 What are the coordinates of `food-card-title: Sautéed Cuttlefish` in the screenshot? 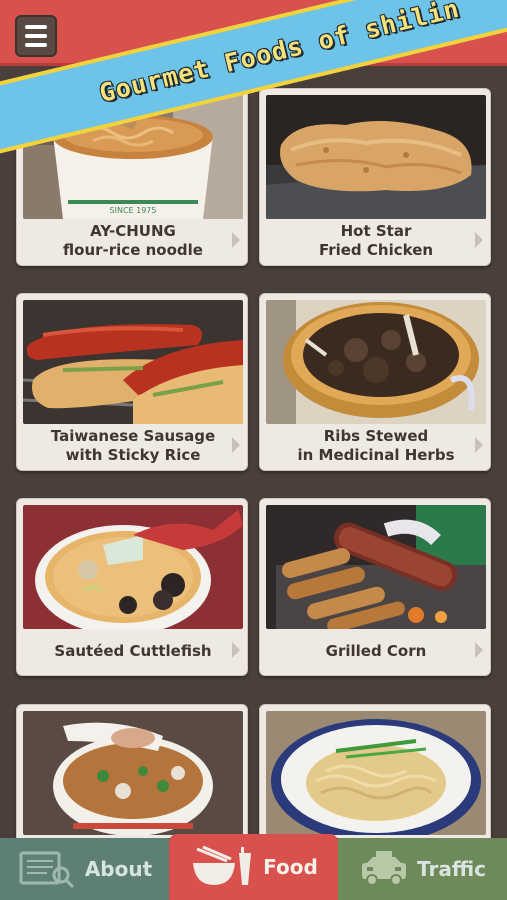 It's located at (133, 650).